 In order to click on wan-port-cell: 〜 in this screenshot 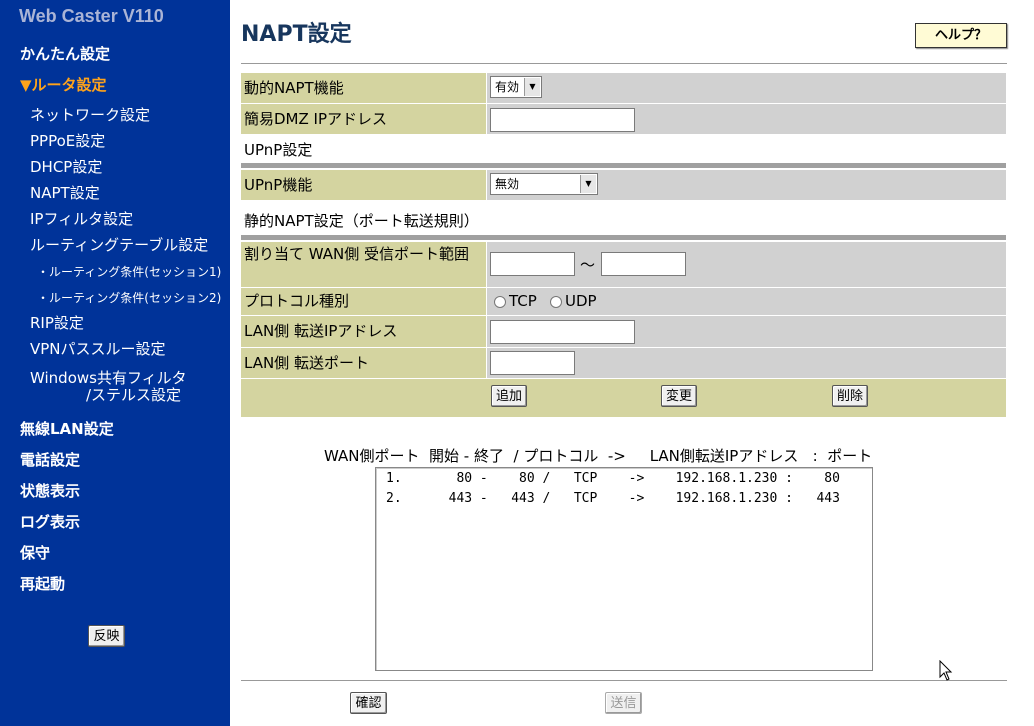, I will do `click(746, 264)`.